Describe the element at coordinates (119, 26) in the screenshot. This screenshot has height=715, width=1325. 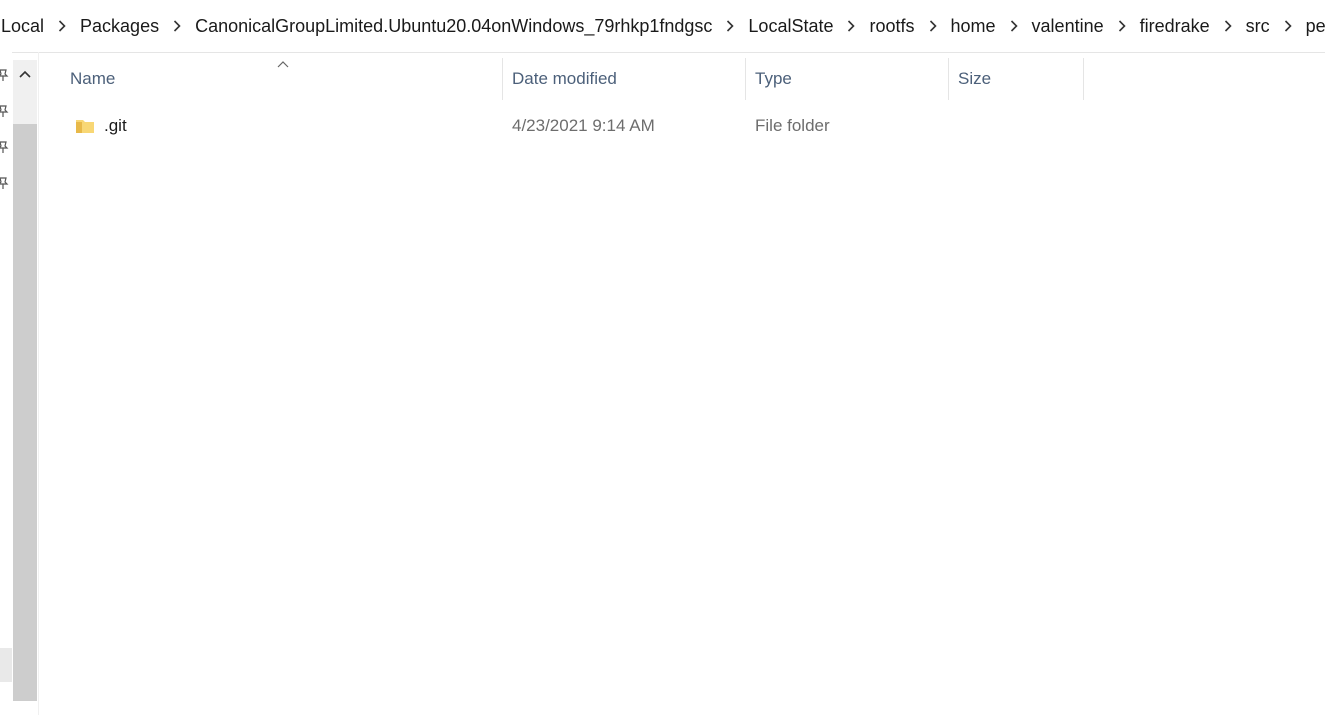
I see `breadcrumb-item-packages: Packages` at that location.